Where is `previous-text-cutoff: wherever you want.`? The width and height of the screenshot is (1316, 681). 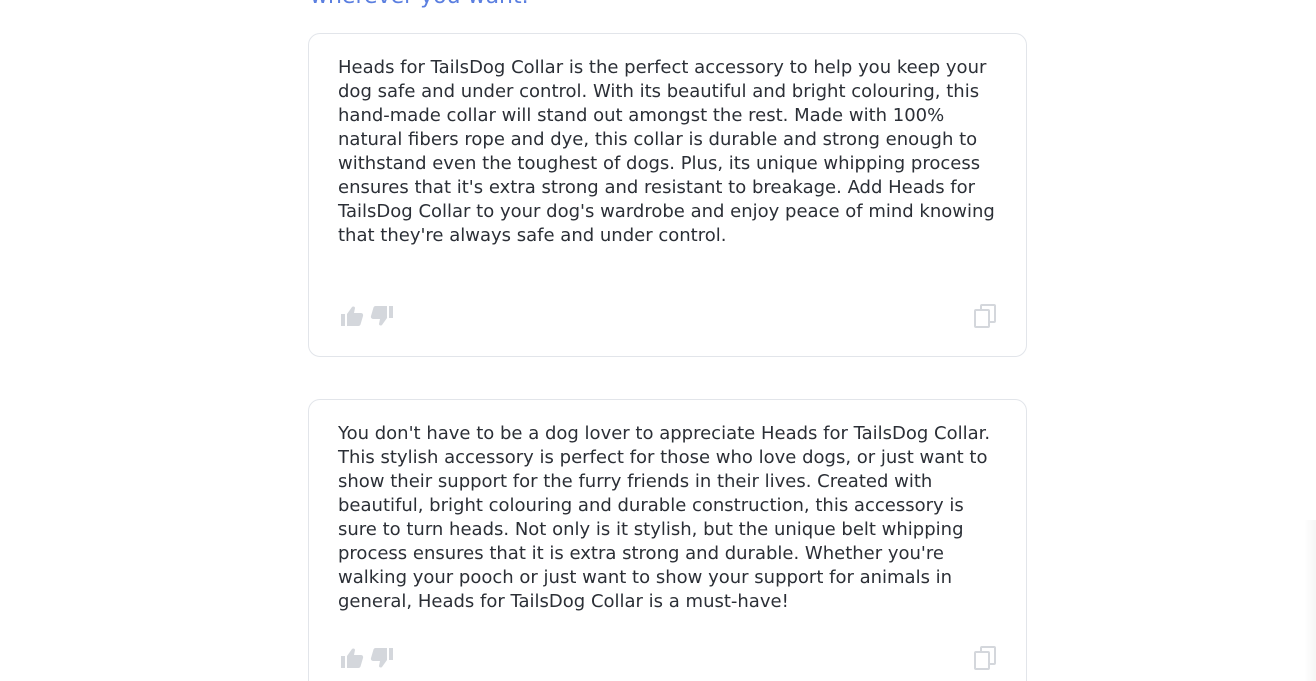 previous-text-cutoff: wherever you want. is located at coordinates (419, 4).